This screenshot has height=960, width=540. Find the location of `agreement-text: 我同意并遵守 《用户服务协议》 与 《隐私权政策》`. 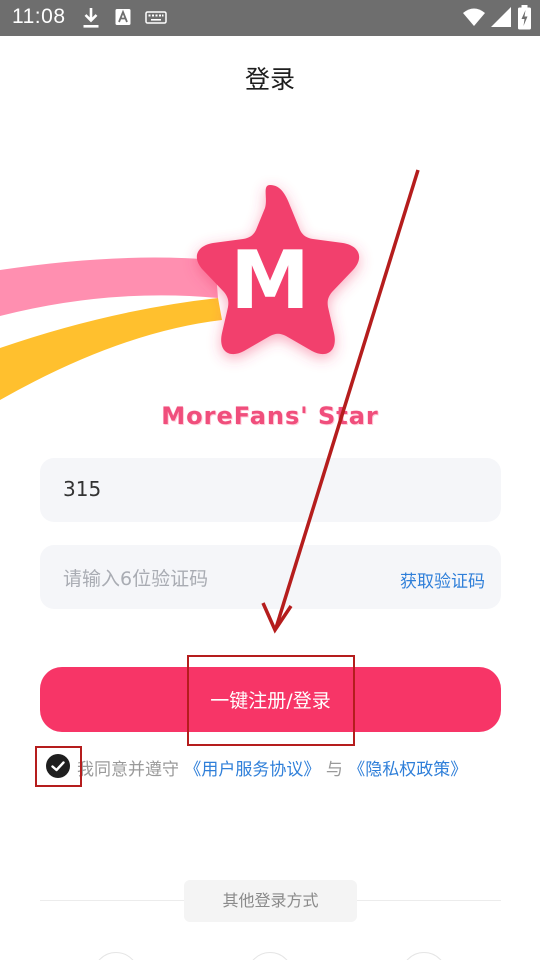

agreement-text: 我同意并遵守 《用户服务协议》 与 《隐私权政策》 is located at coordinates (272, 767).